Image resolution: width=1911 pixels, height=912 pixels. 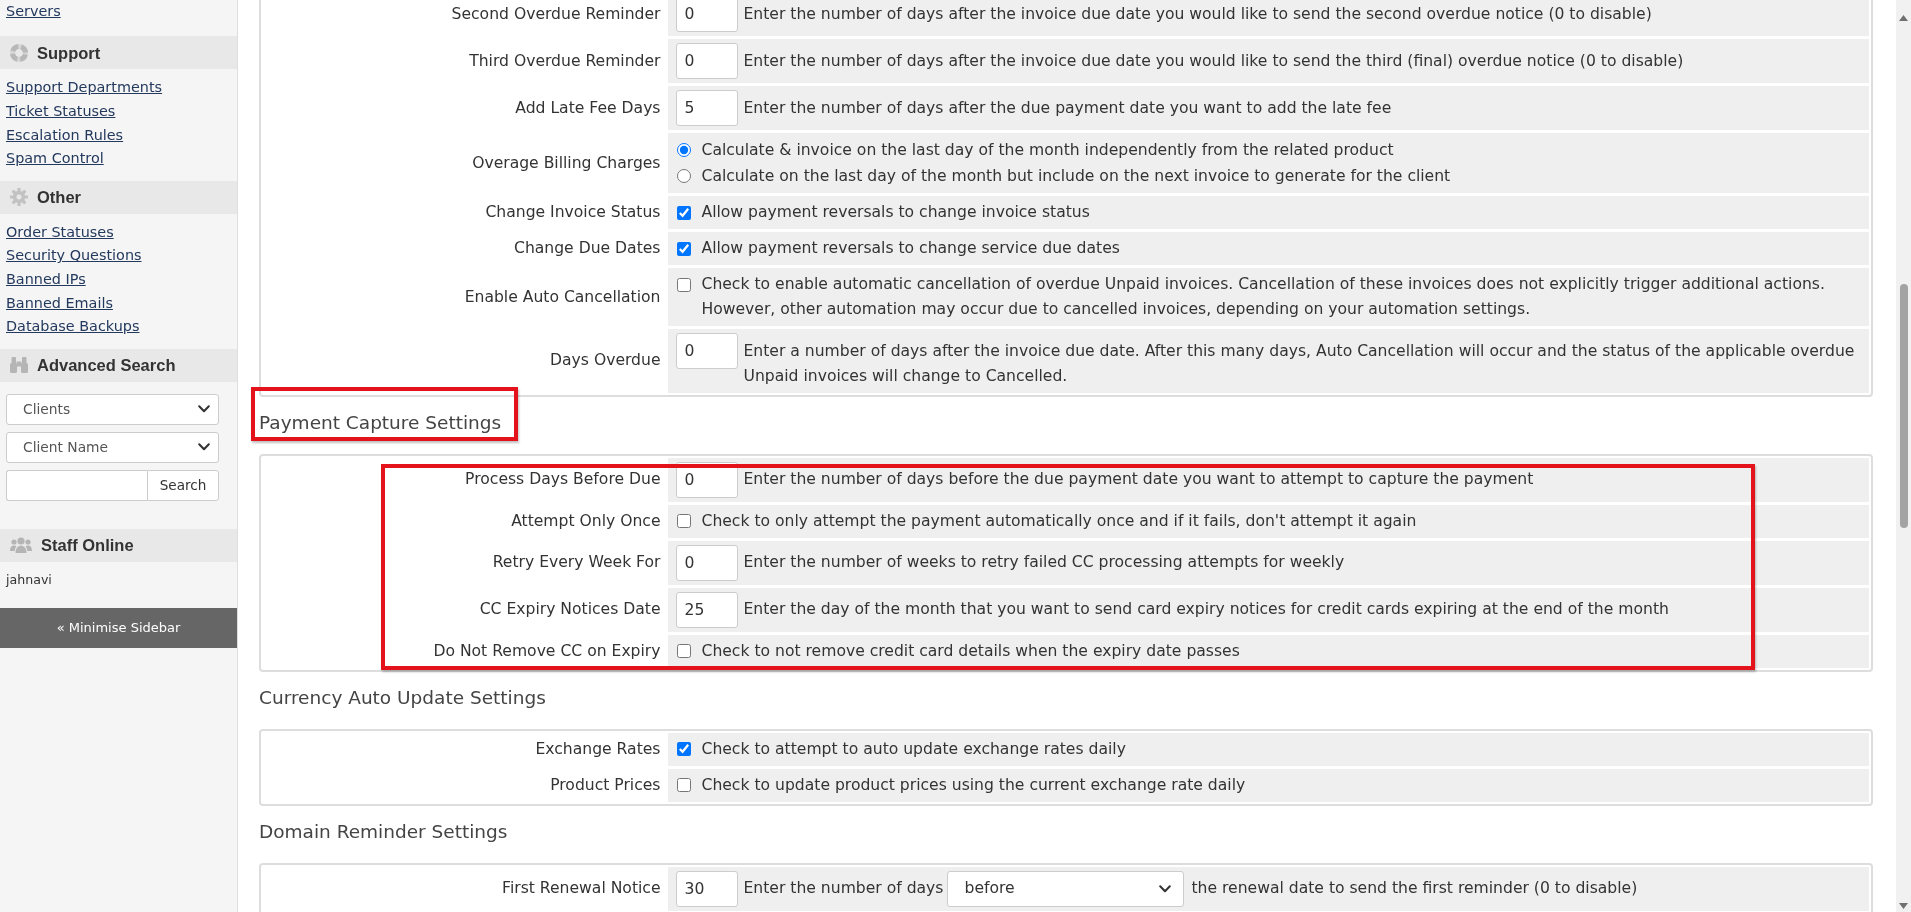 I want to click on minimise-sidebar-button: « Minimise Sidebar, so click(x=118, y=627).